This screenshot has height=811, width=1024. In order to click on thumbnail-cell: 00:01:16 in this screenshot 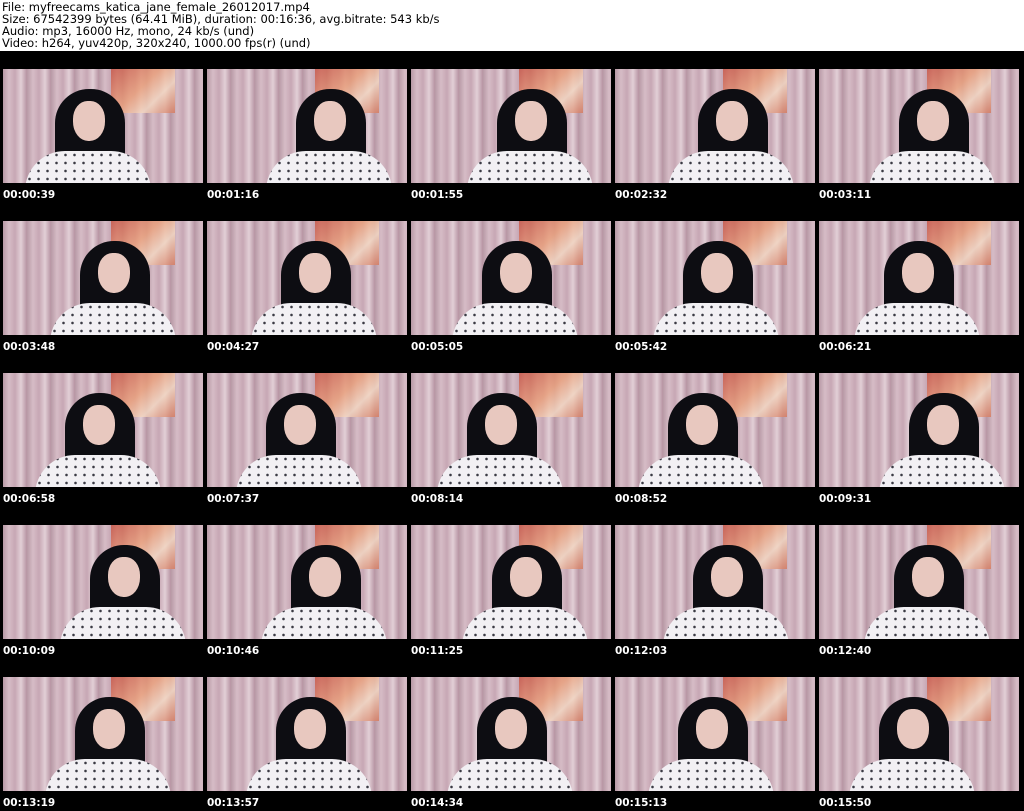, I will do `click(306, 127)`.